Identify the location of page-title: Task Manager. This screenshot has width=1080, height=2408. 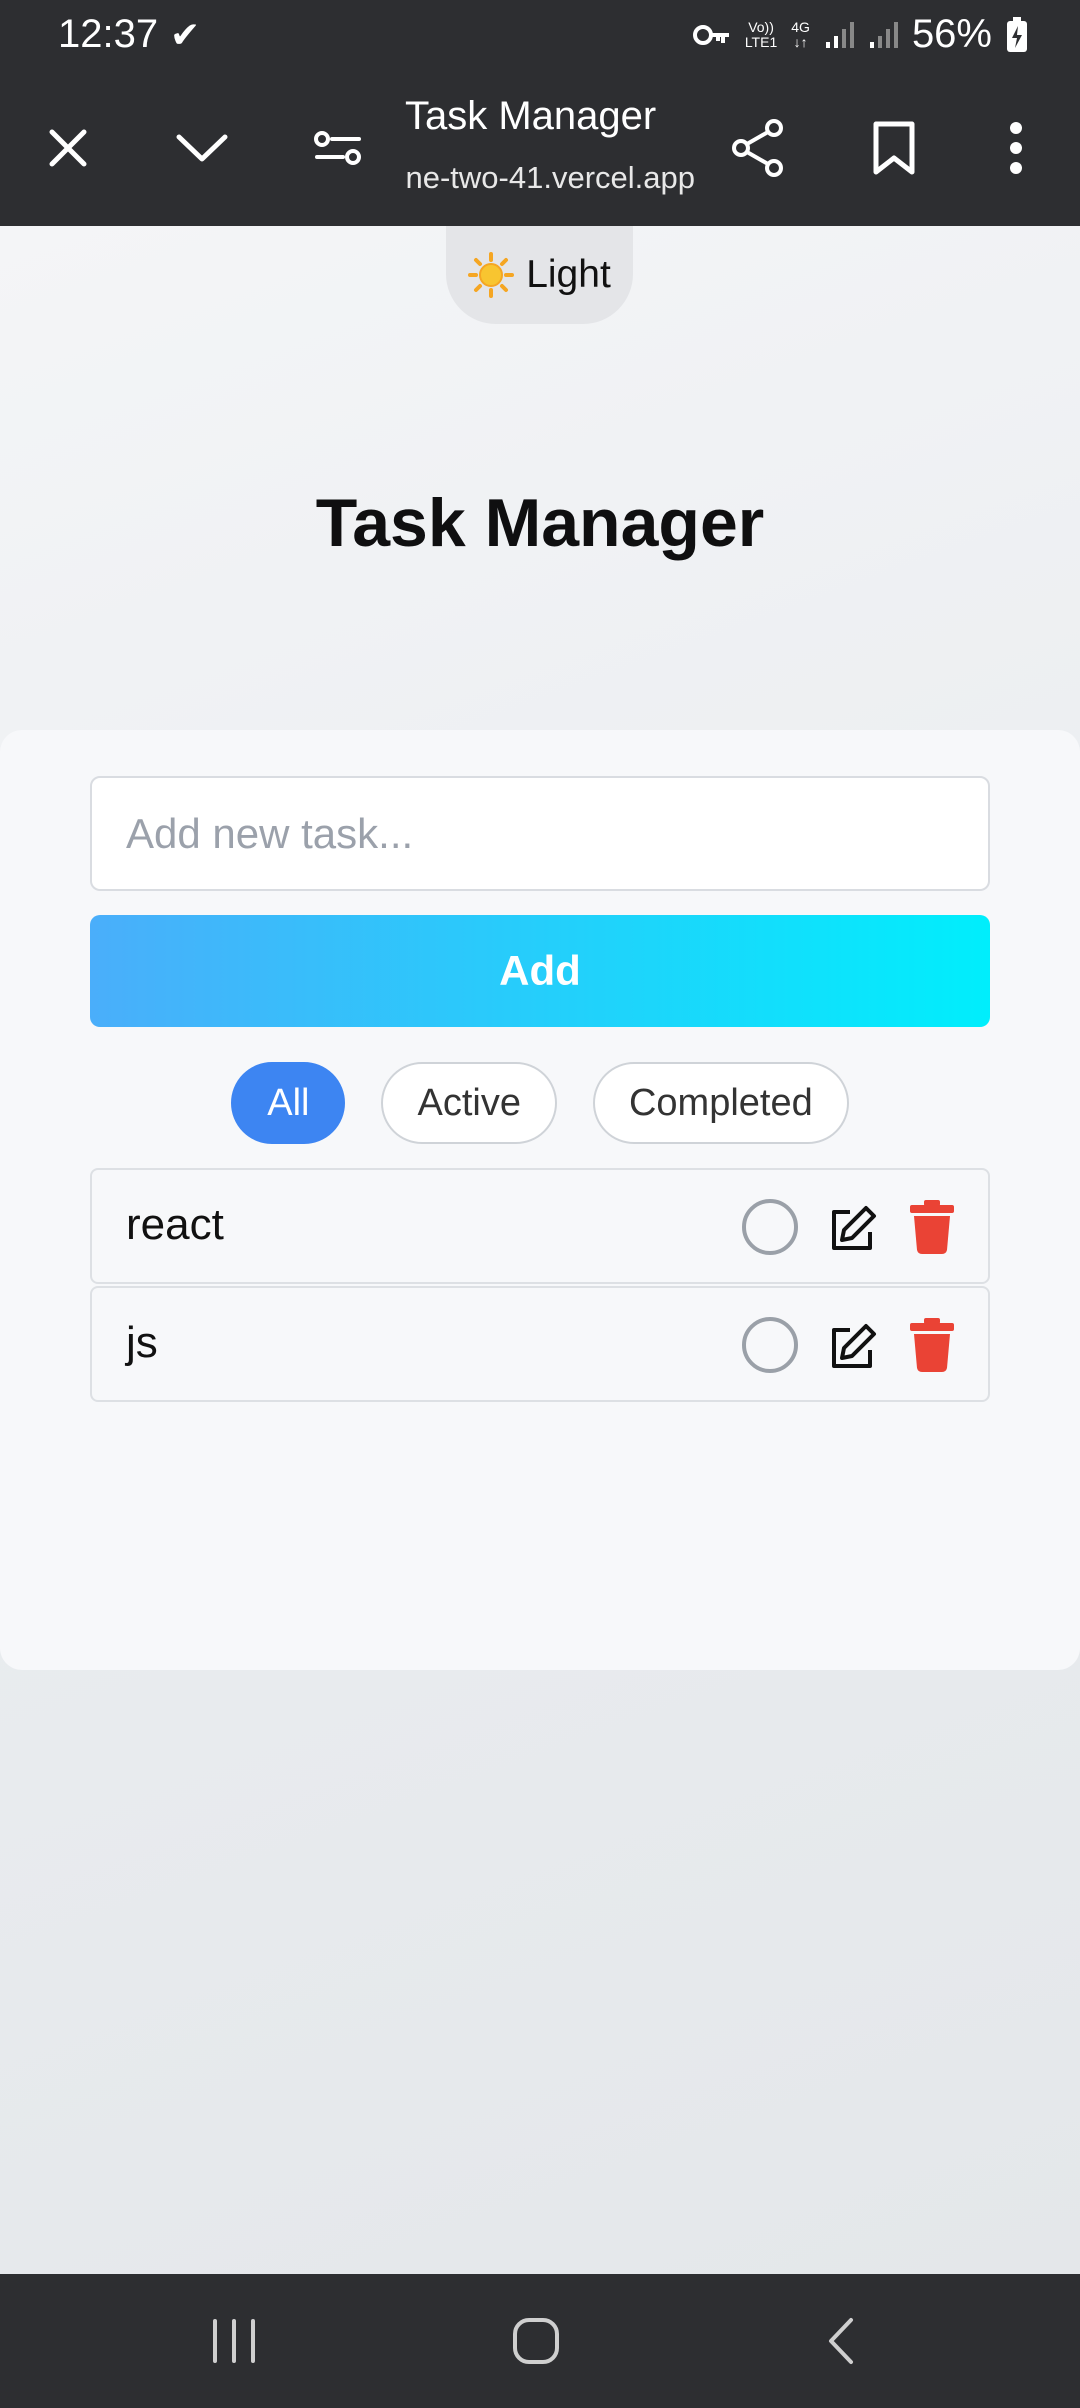
(540, 523).